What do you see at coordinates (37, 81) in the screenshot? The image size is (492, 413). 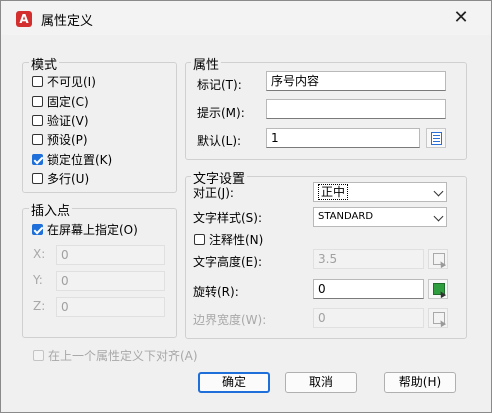 I see `invisible-checkbox-box` at bounding box center [37, 81].